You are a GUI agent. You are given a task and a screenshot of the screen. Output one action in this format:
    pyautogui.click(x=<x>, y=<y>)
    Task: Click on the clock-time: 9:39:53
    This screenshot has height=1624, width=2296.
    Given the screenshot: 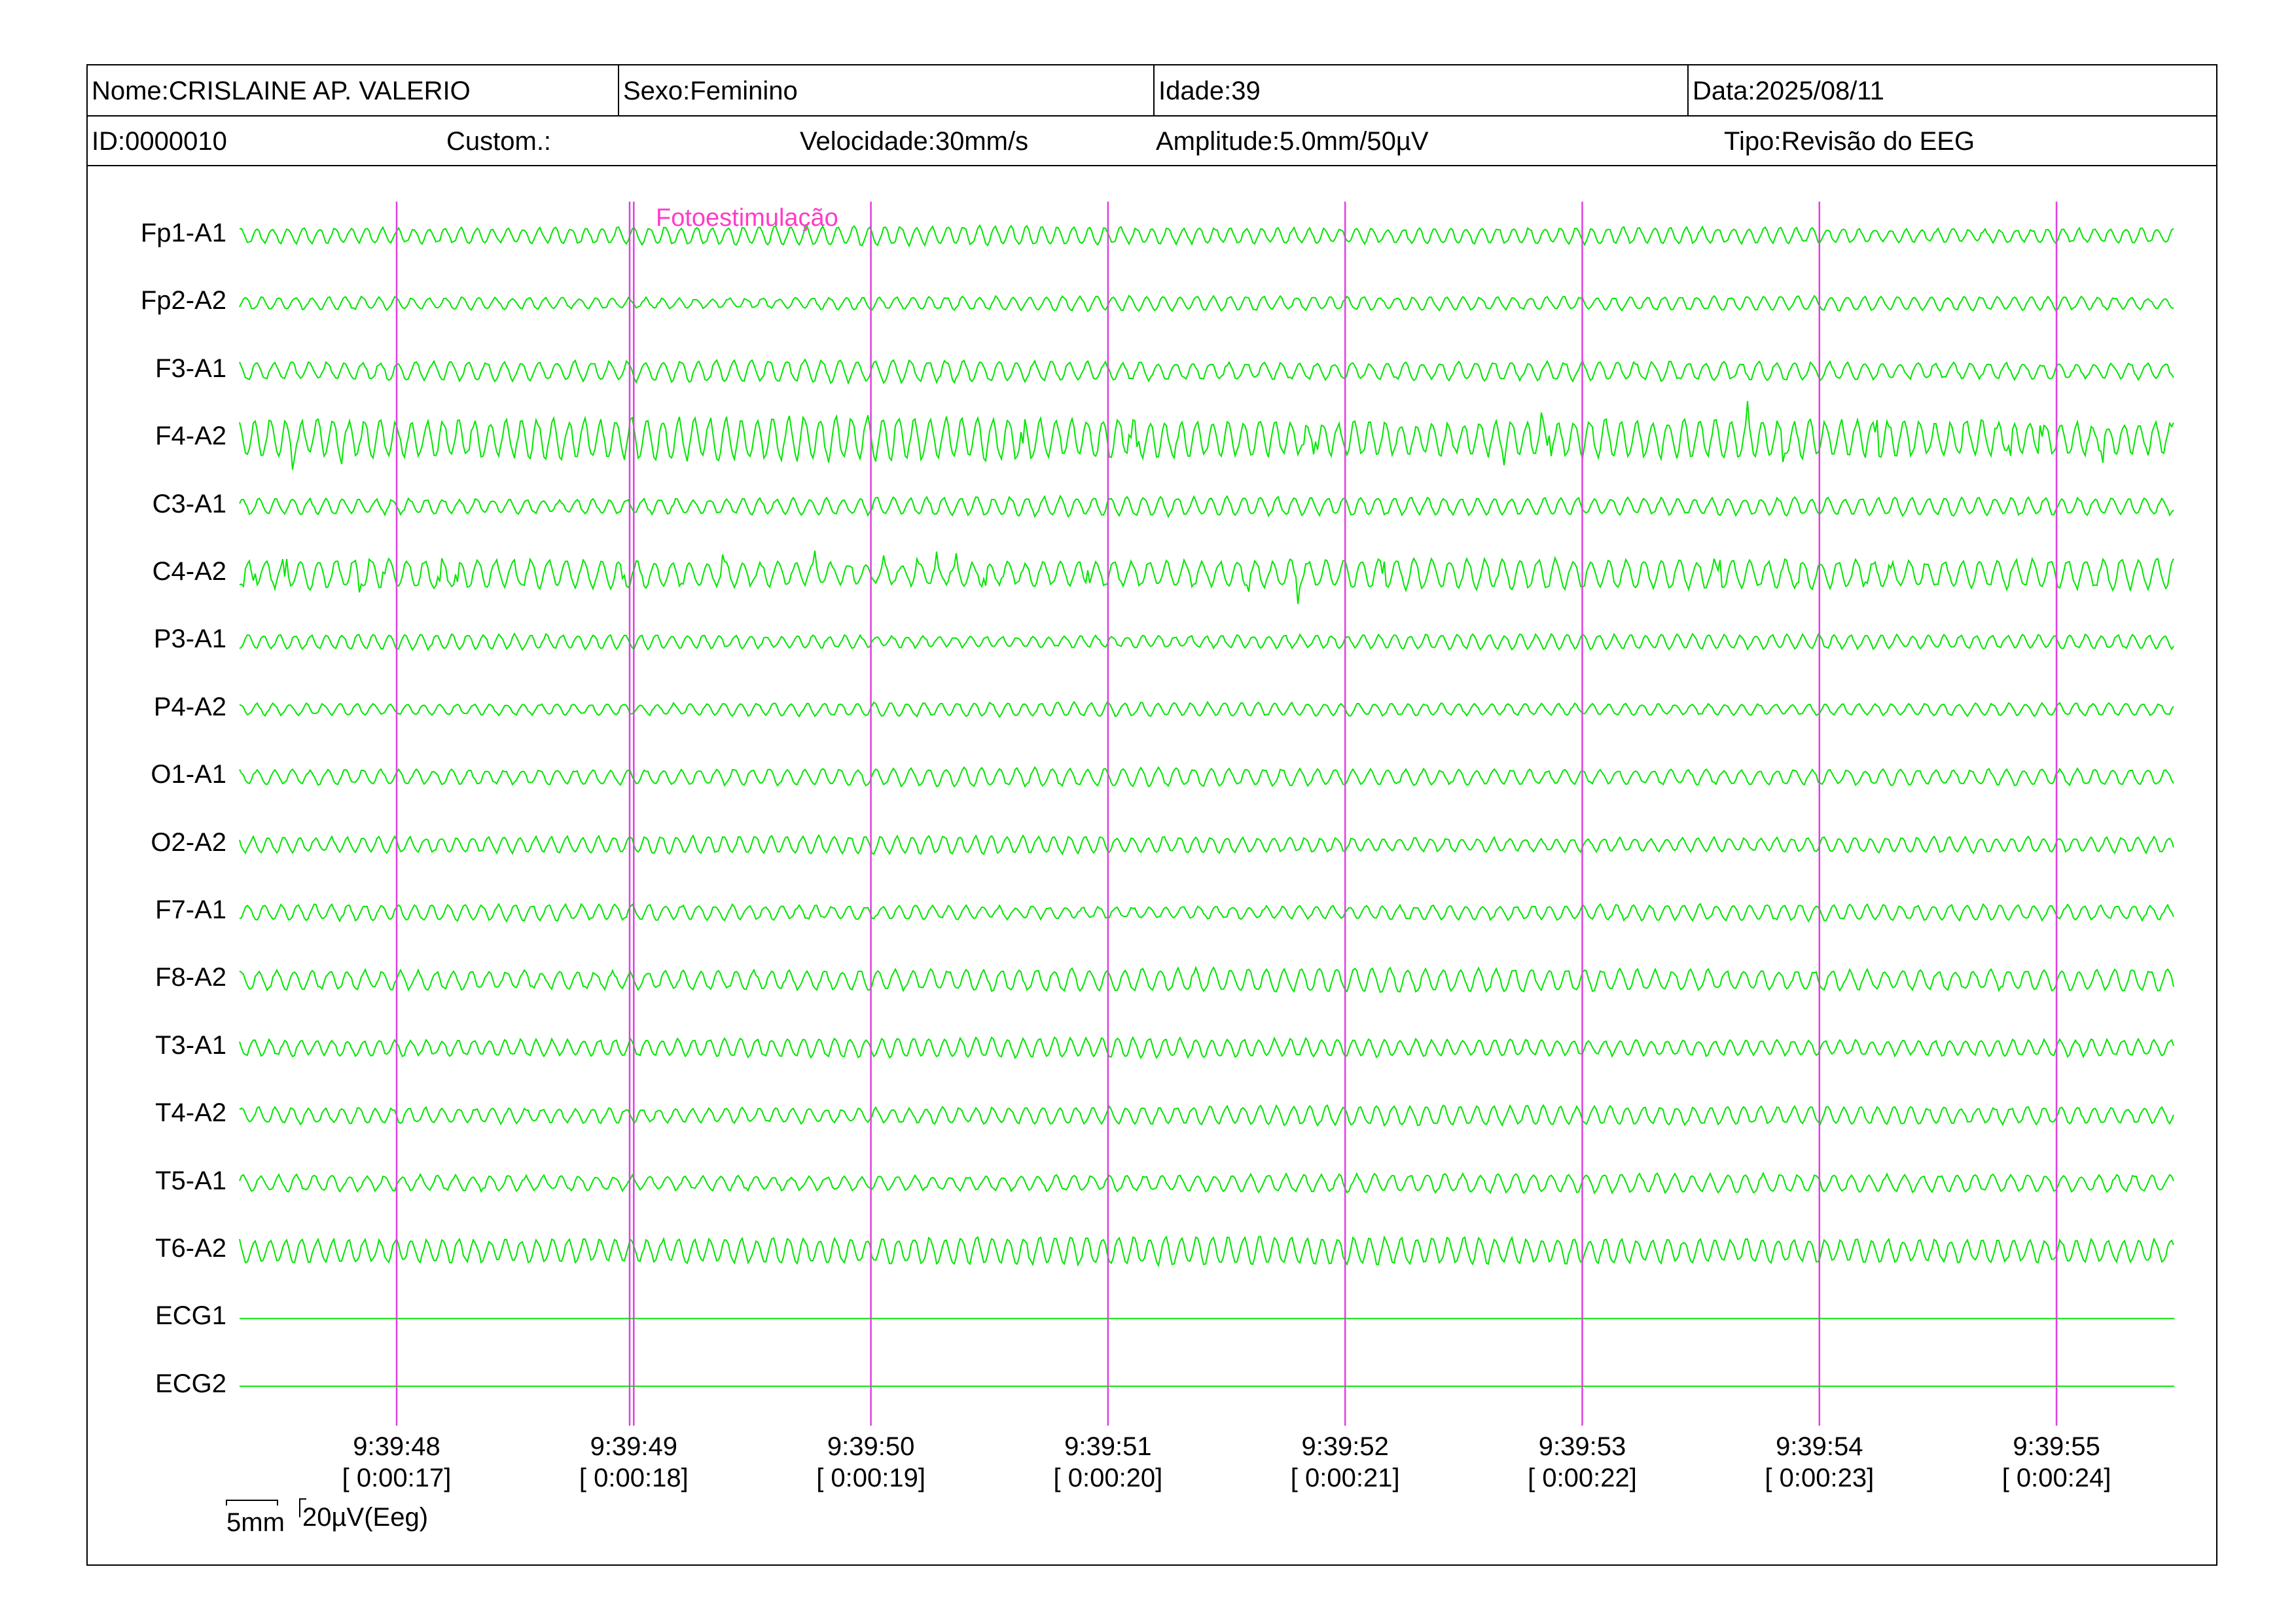 What is the action you would take?
    pyautogui.click(x=1582, y=1446)
    